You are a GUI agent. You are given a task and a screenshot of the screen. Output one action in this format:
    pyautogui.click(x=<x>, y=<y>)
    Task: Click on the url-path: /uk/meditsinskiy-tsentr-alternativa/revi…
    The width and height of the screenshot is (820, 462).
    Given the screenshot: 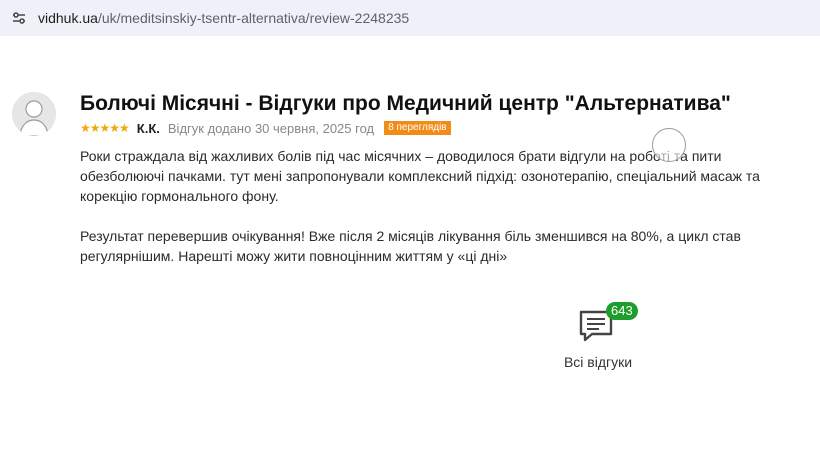 What is the action you would take?
    pyautogui.click(x=253, y=18)
    